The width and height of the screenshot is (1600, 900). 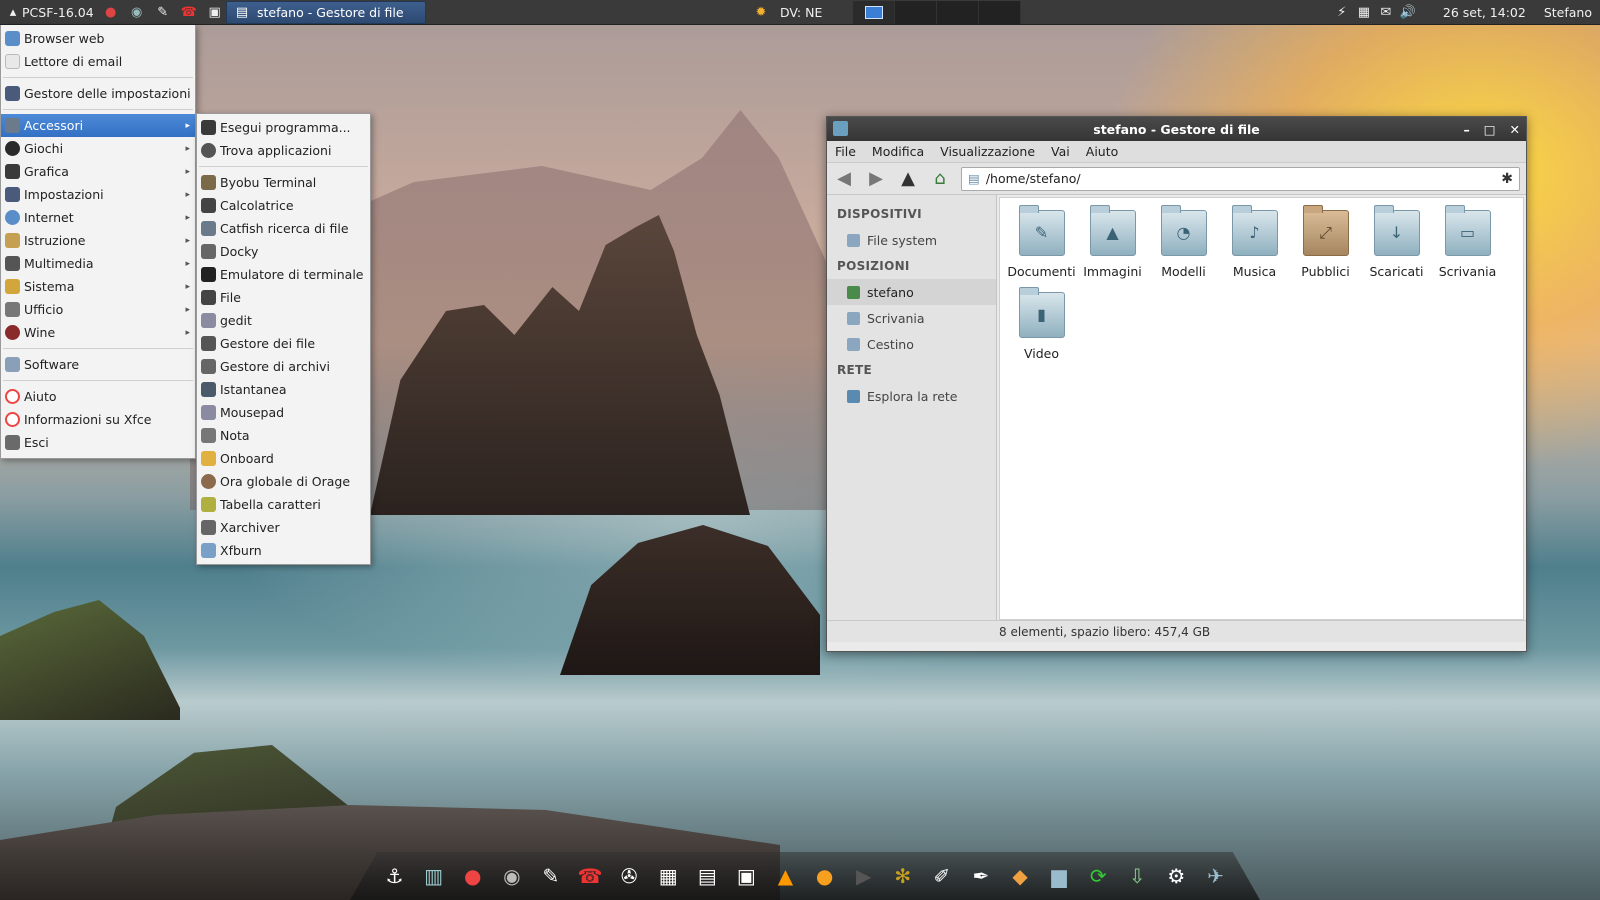 What do you see at coordinates (980, 876) in the screenshot?
I see `pen-icon: ✒` at bounding box center [980, 876].